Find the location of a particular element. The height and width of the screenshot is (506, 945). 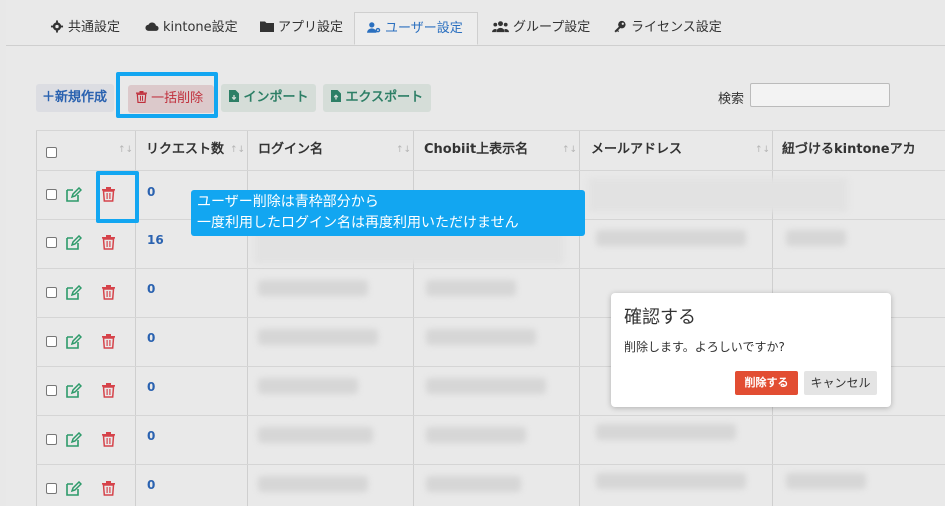

tab-label: ユーザー設定 is located at coordinates (424, 28).